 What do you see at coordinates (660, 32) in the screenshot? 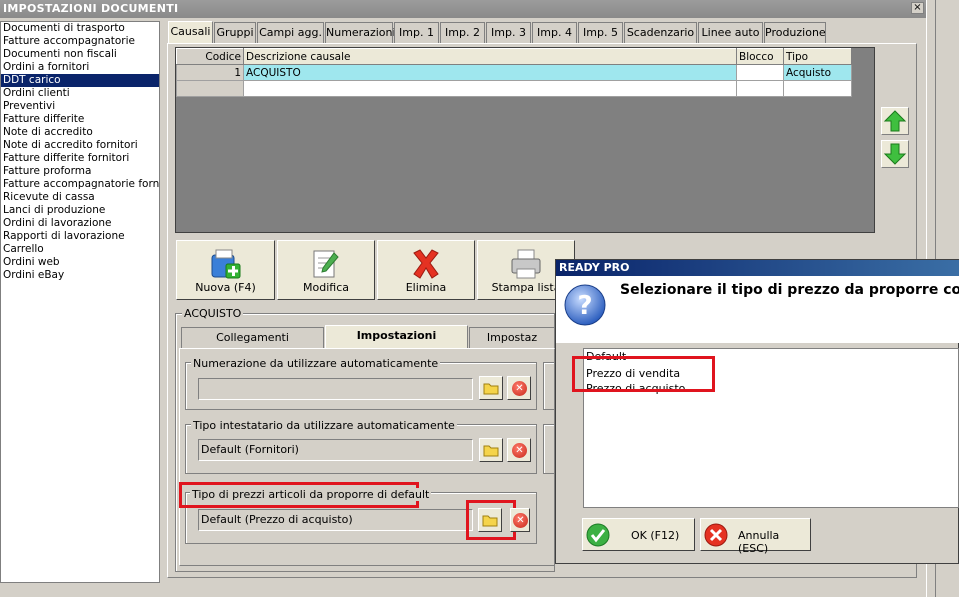
I see `tab-scadenzario: Scadenzario` at bounding box center [660, 32].